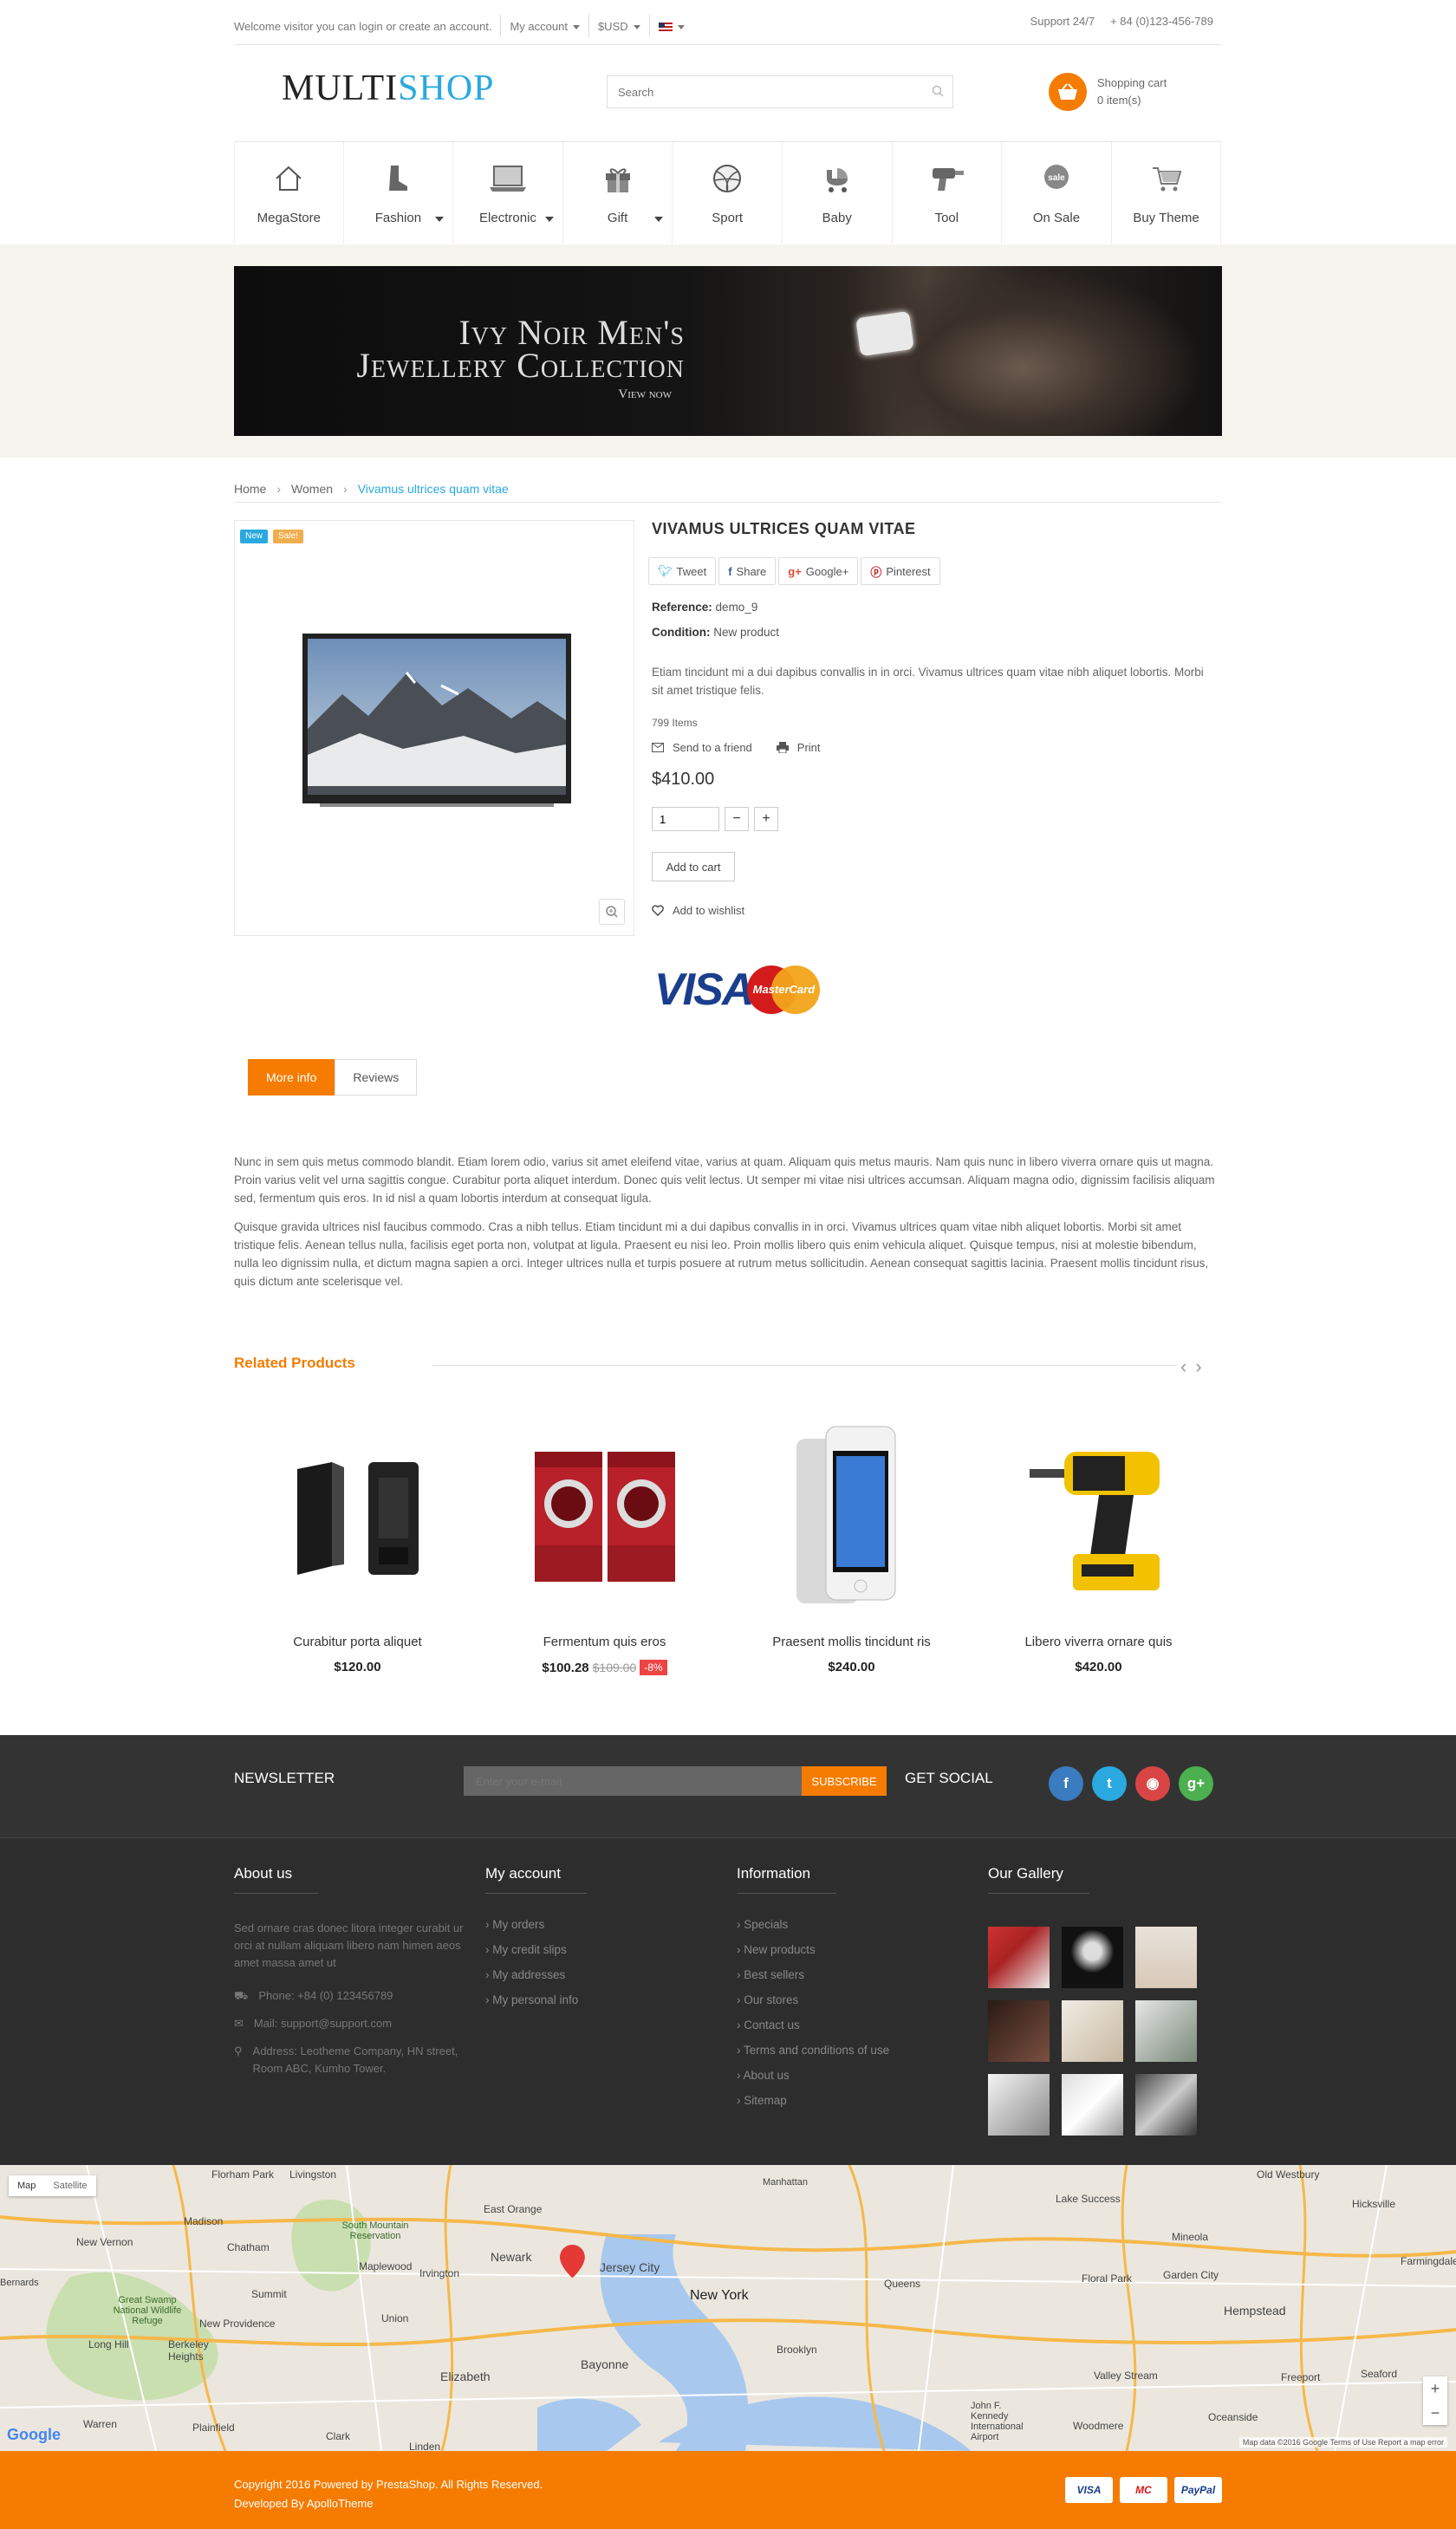 This screenshot has width=1456, height=2529. Describe the element at coordinates (1108, 92) in the screenshot. I see `shopping-cart: Shopping cart 0 item(s)` at that location.